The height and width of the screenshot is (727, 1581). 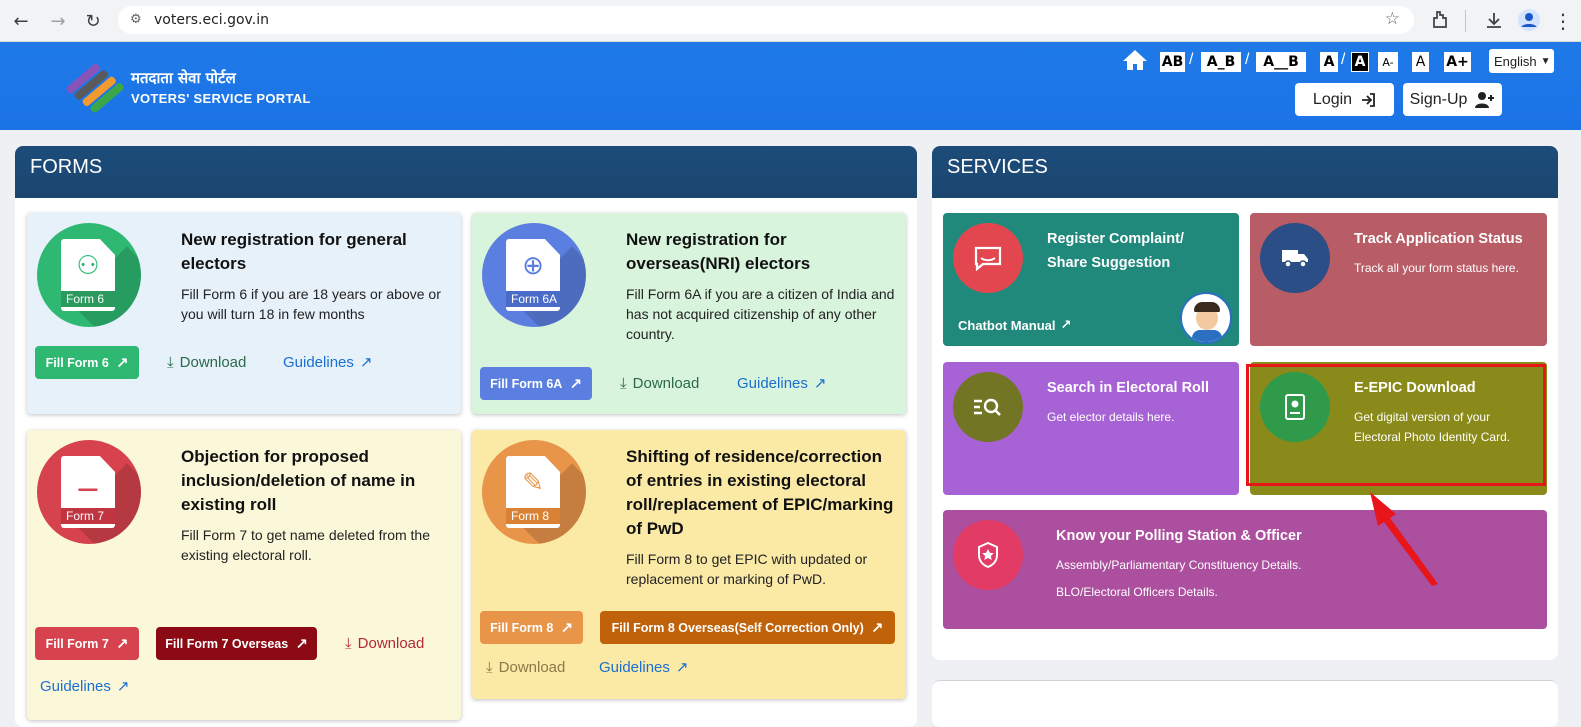 What do you see at coordinates (1404, 539) in the screenshot?
I see `annotation-arrow-icon` at bounding box center [1404, 539].